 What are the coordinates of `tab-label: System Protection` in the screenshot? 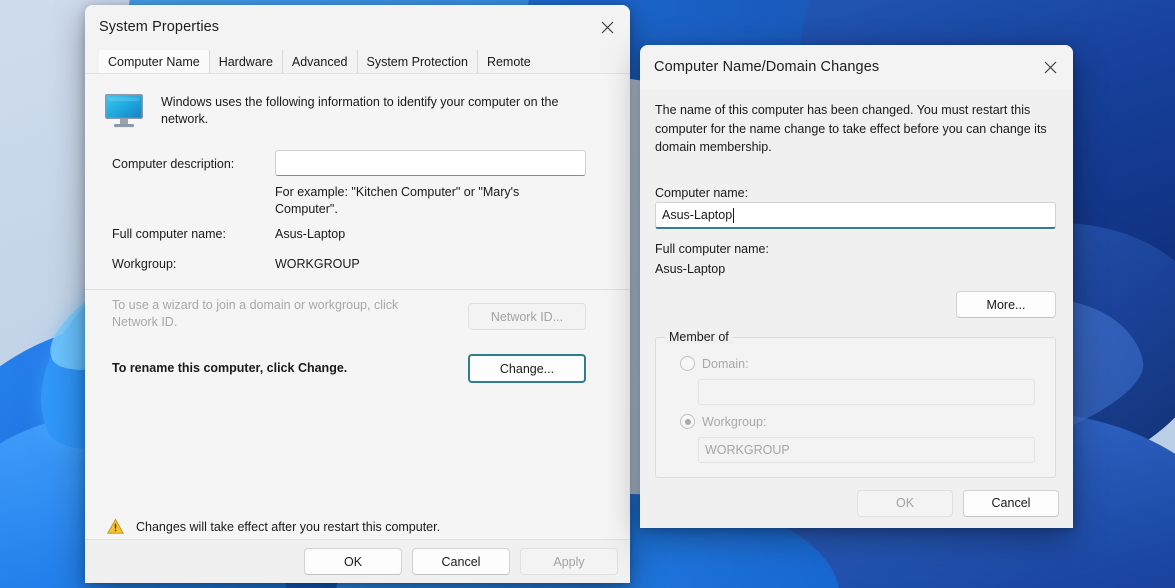 It's located at (417, 61).